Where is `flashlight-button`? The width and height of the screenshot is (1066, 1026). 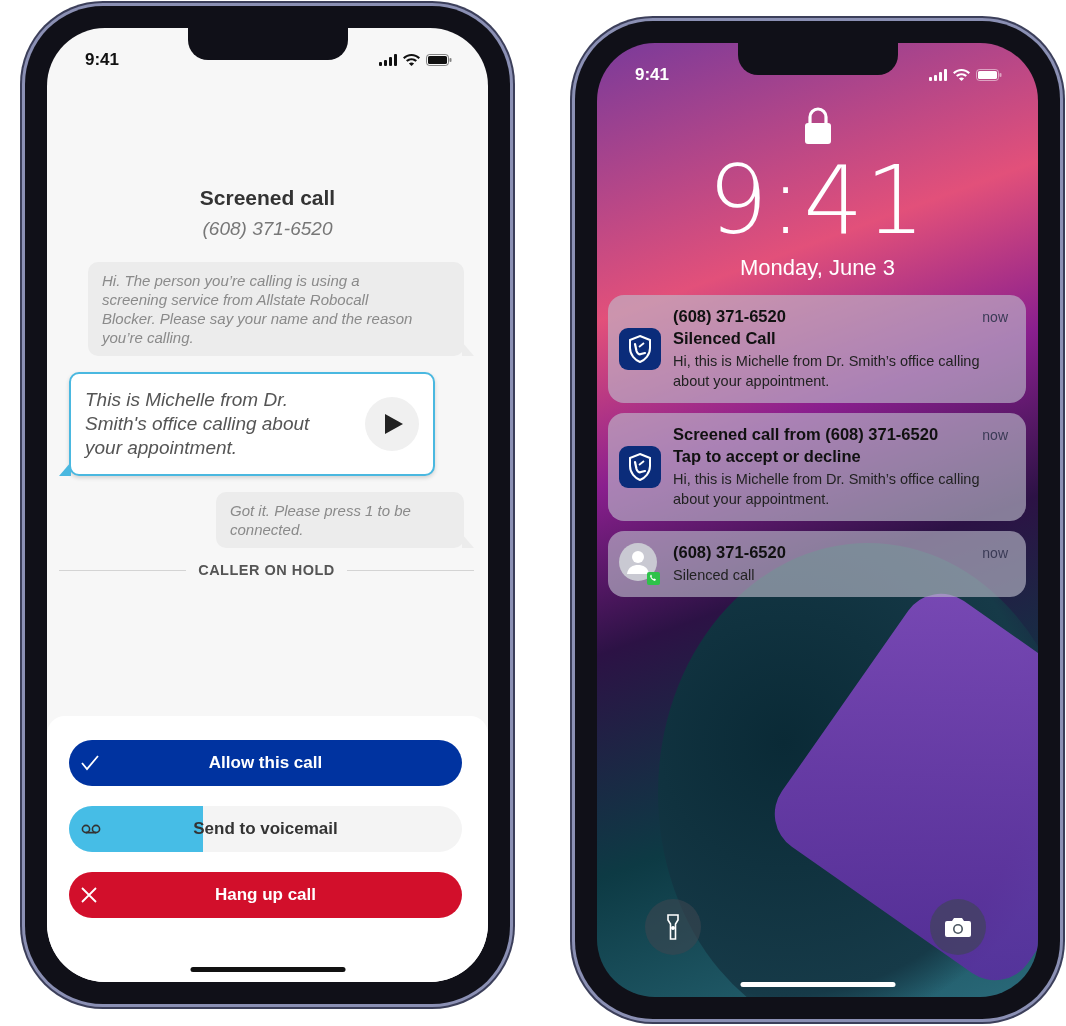
flashlight-button is located at coordinates (673, 927).